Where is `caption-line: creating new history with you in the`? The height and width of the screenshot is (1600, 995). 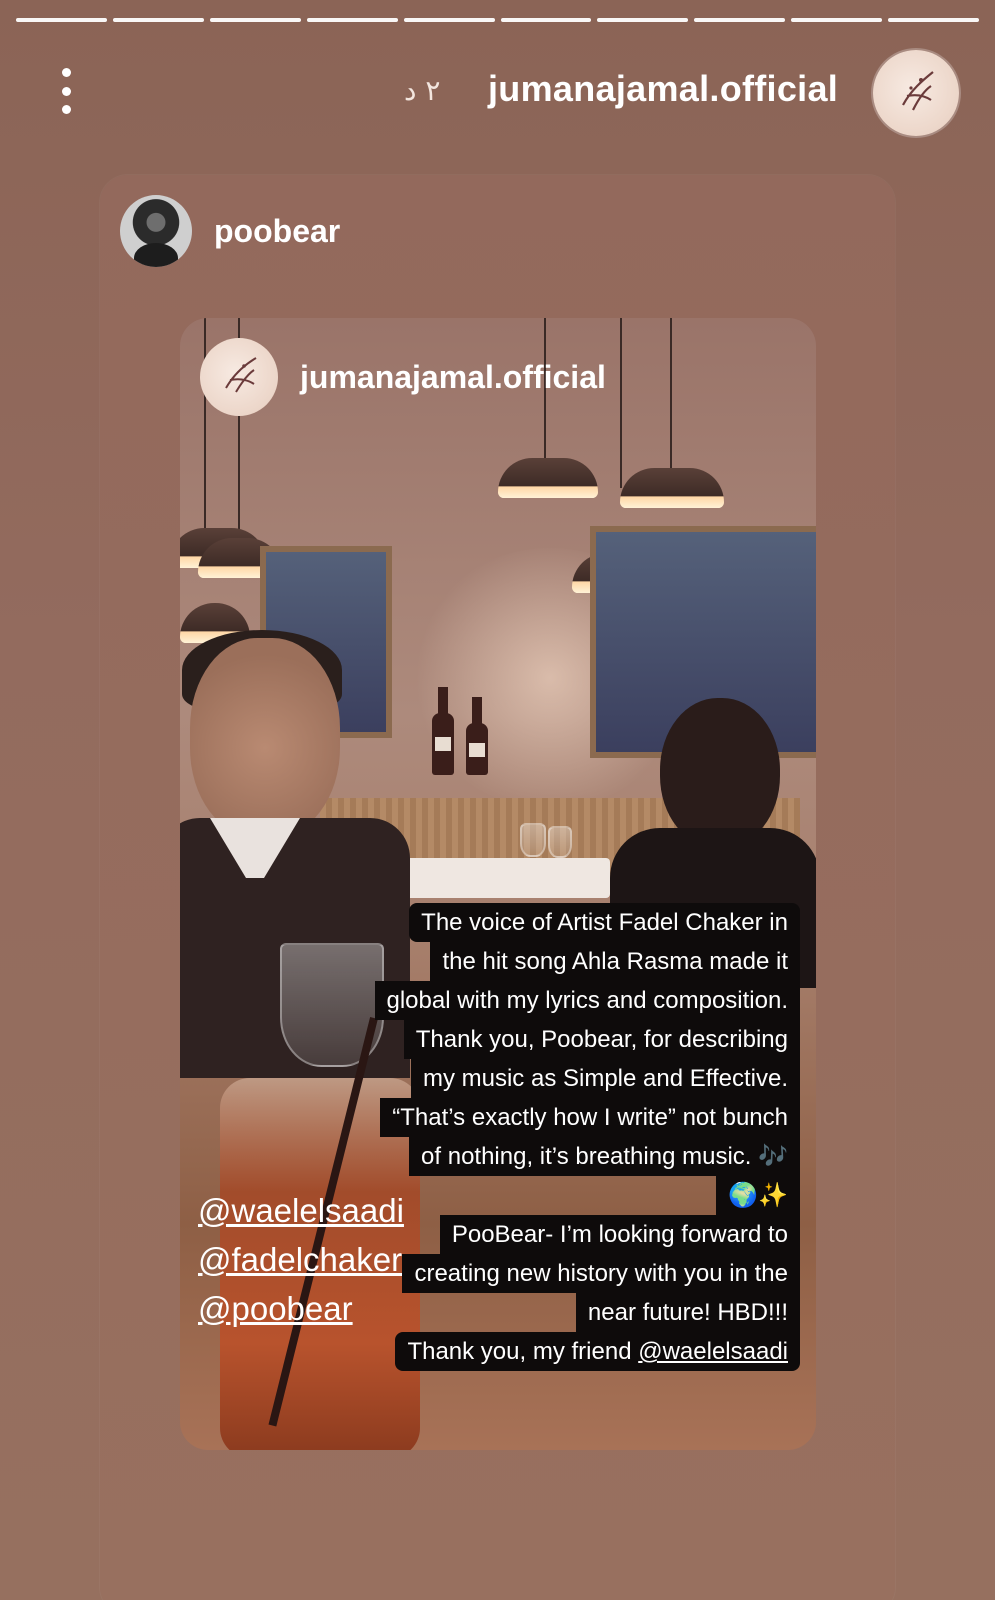
caption-line: creating new history with you in the is located at coordinates (601, 1273).